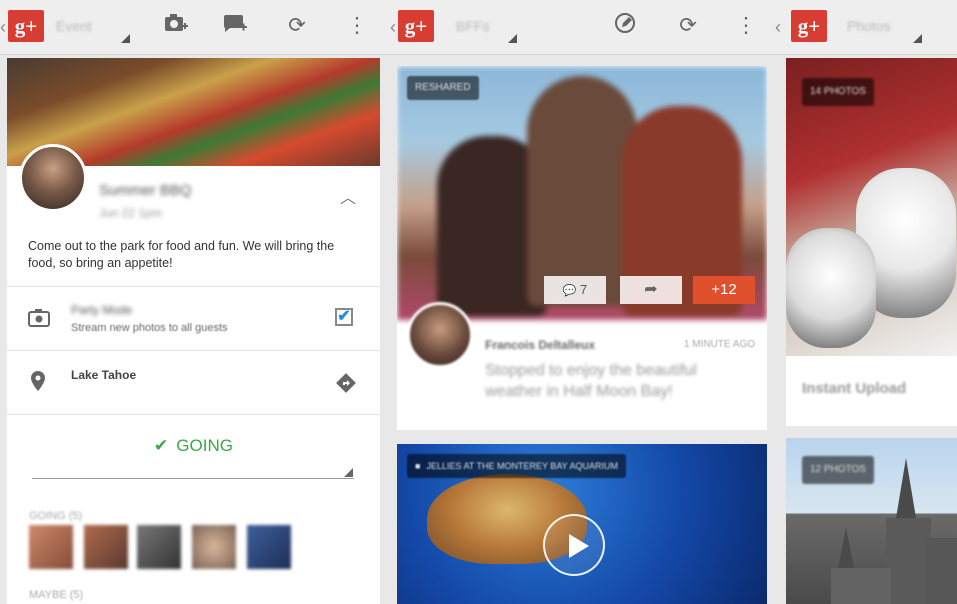 This screenshot has width=957, height=604. Describe the element at coordinates (719, 344) in the screenshot. I see `post-timestamp: 1 MINUTE AGO` at that location.